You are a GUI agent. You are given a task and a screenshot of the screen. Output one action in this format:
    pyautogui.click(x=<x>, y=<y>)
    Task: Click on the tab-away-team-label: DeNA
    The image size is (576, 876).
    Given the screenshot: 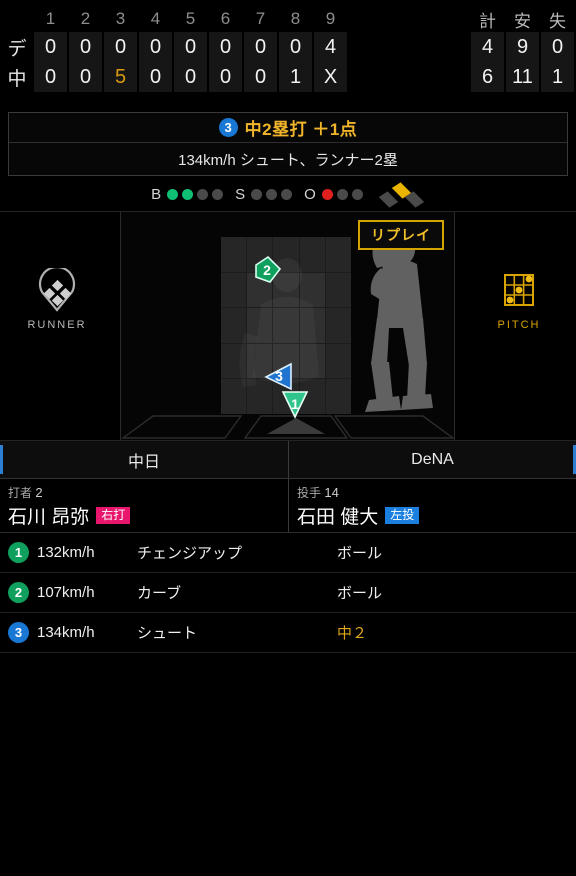 What is the action you would take?
    pyautogui.click(x=432, y=459)
    